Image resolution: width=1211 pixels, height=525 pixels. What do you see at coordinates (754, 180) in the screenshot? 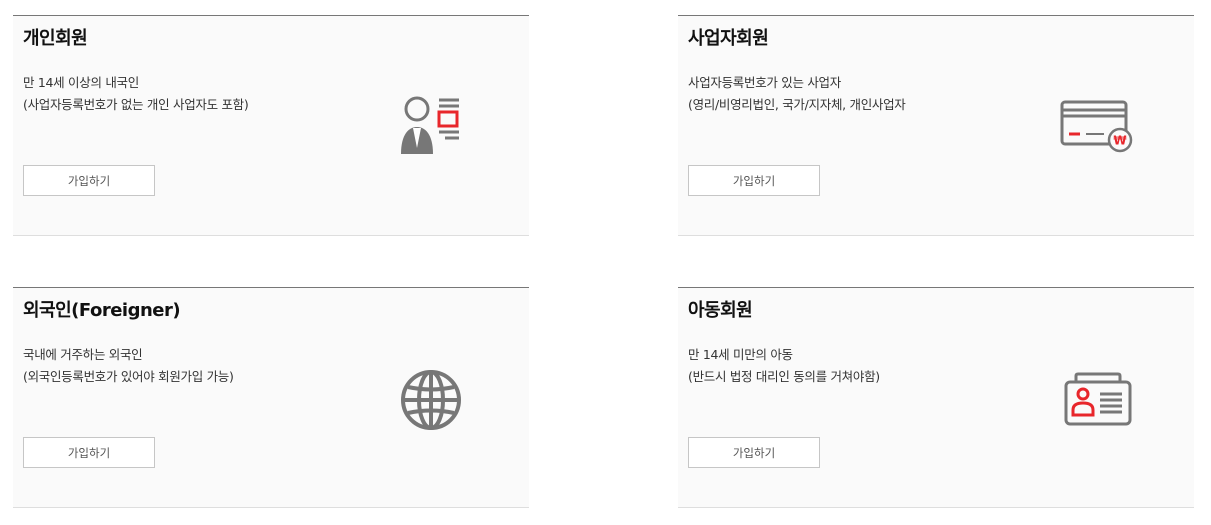
I see `join-business-button: 가입하기` at bounding box center [754, 180].